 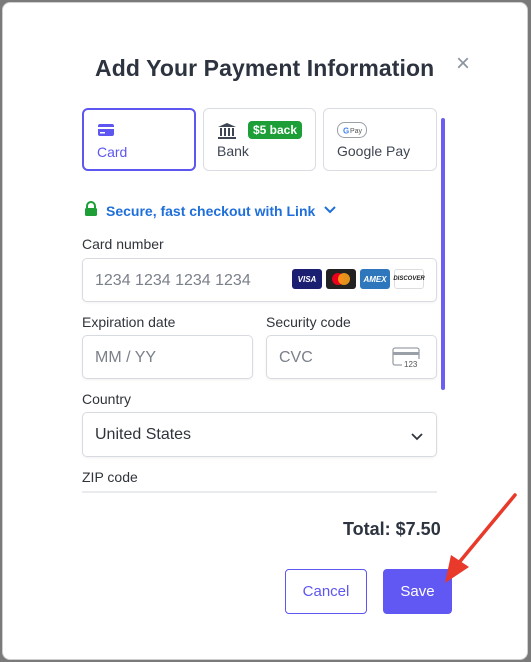 What do you see at coordinates (259, 434) in the screenshot?
I see `country-select: United States` at bounding box center [259, 434].